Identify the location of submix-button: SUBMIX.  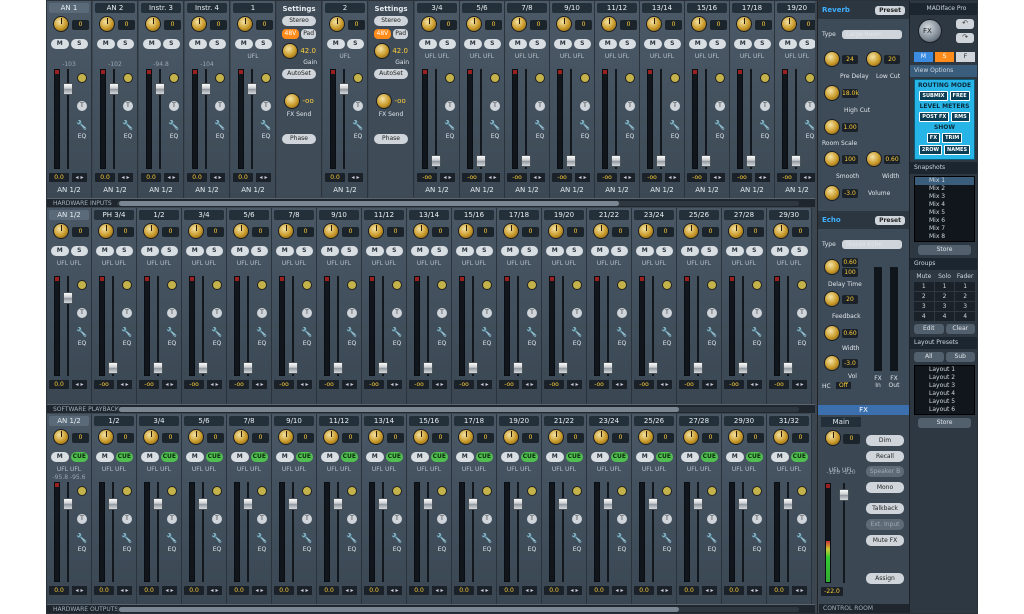
(933, 96).